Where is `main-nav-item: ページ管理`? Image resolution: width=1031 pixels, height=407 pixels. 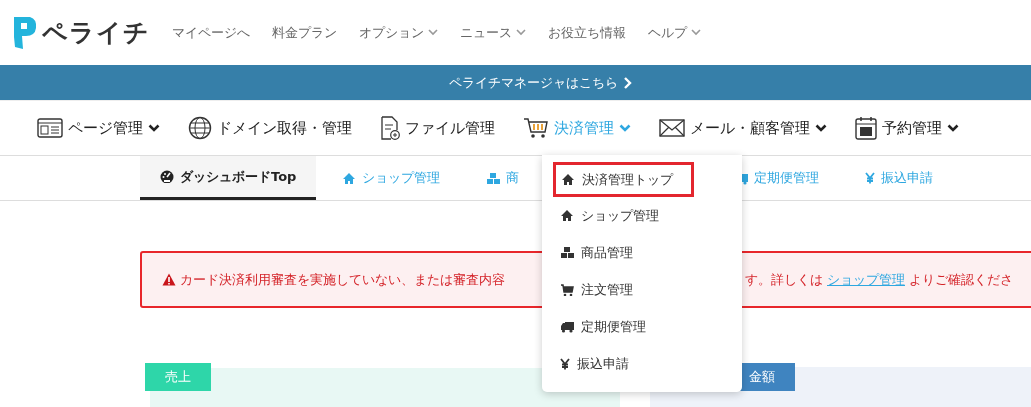
main-nav-item: ページ管理 is located at coordinates (98, 128).